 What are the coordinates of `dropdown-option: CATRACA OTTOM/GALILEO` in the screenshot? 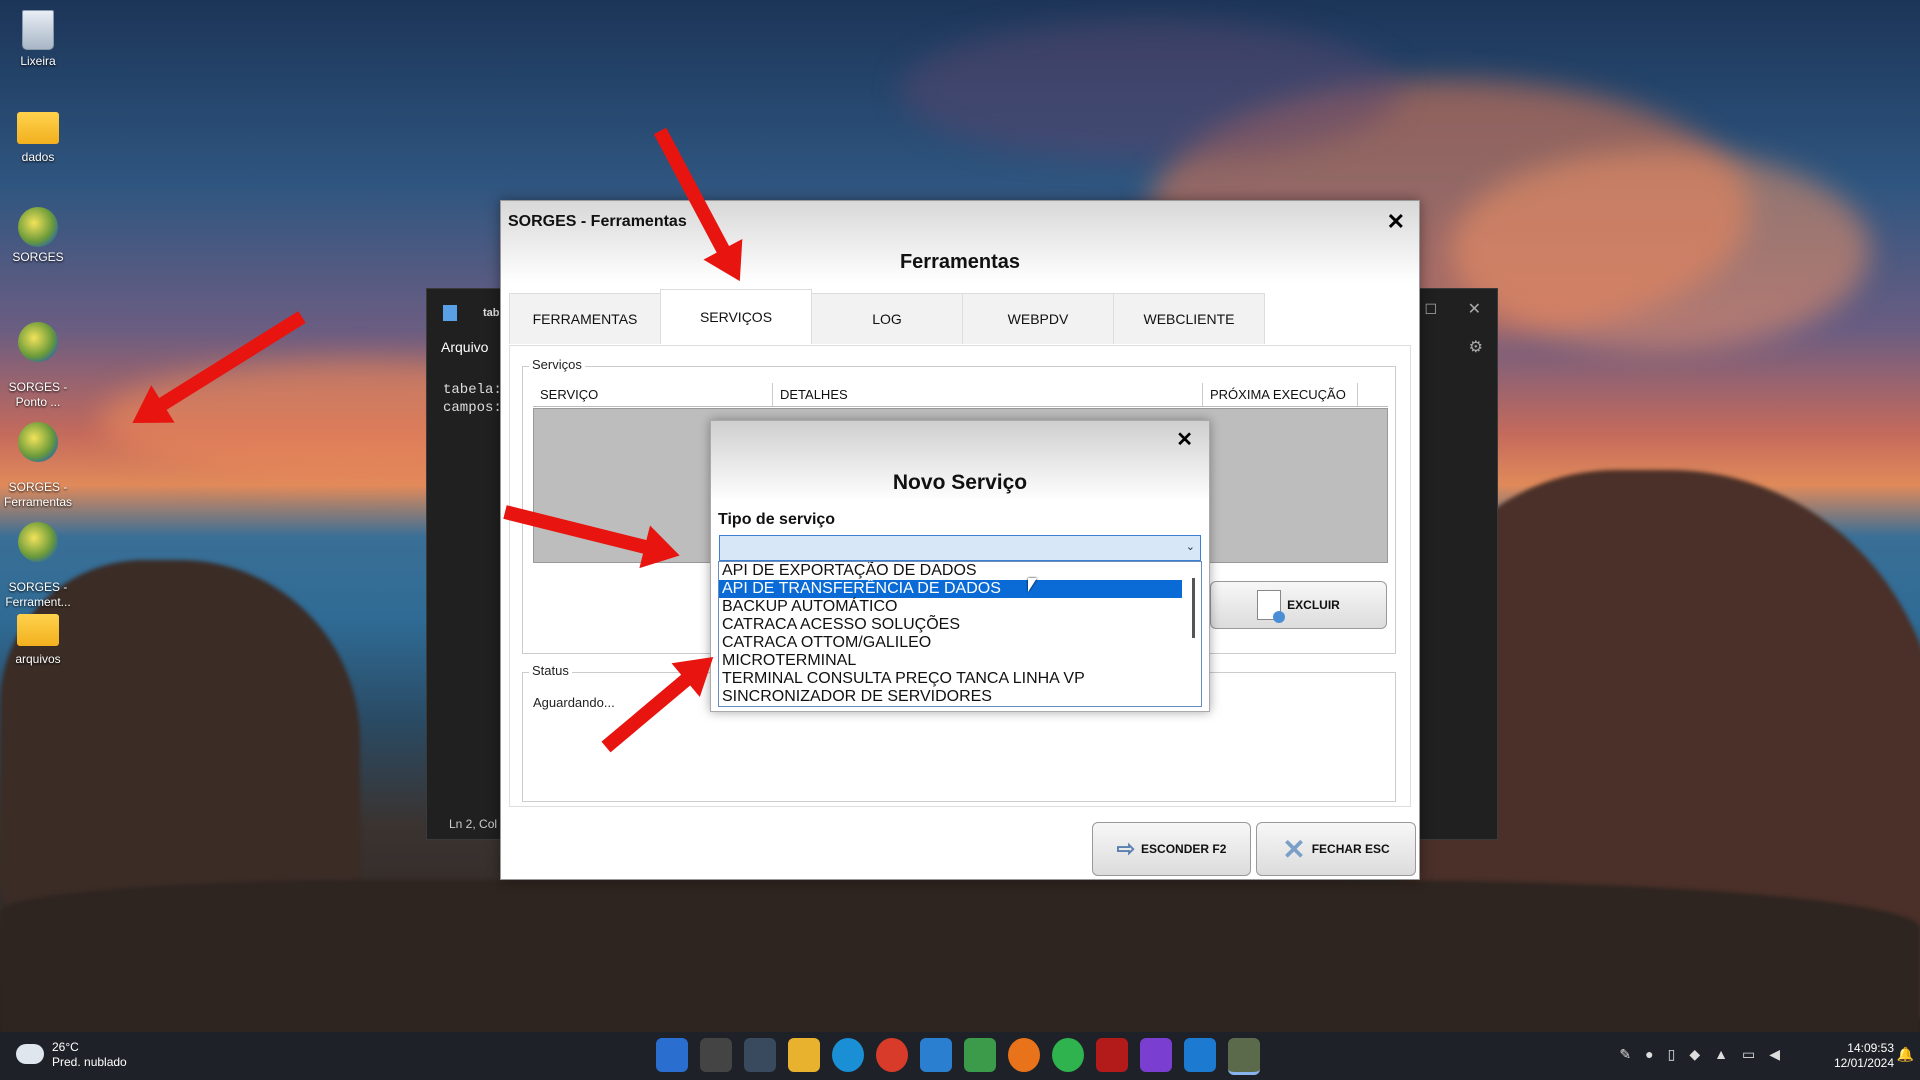 It's located at (950, 643).